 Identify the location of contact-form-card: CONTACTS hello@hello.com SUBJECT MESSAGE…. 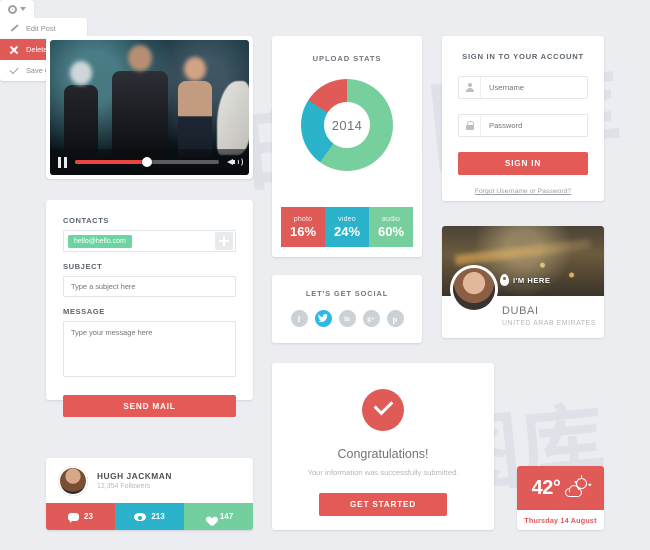
(149, 308).